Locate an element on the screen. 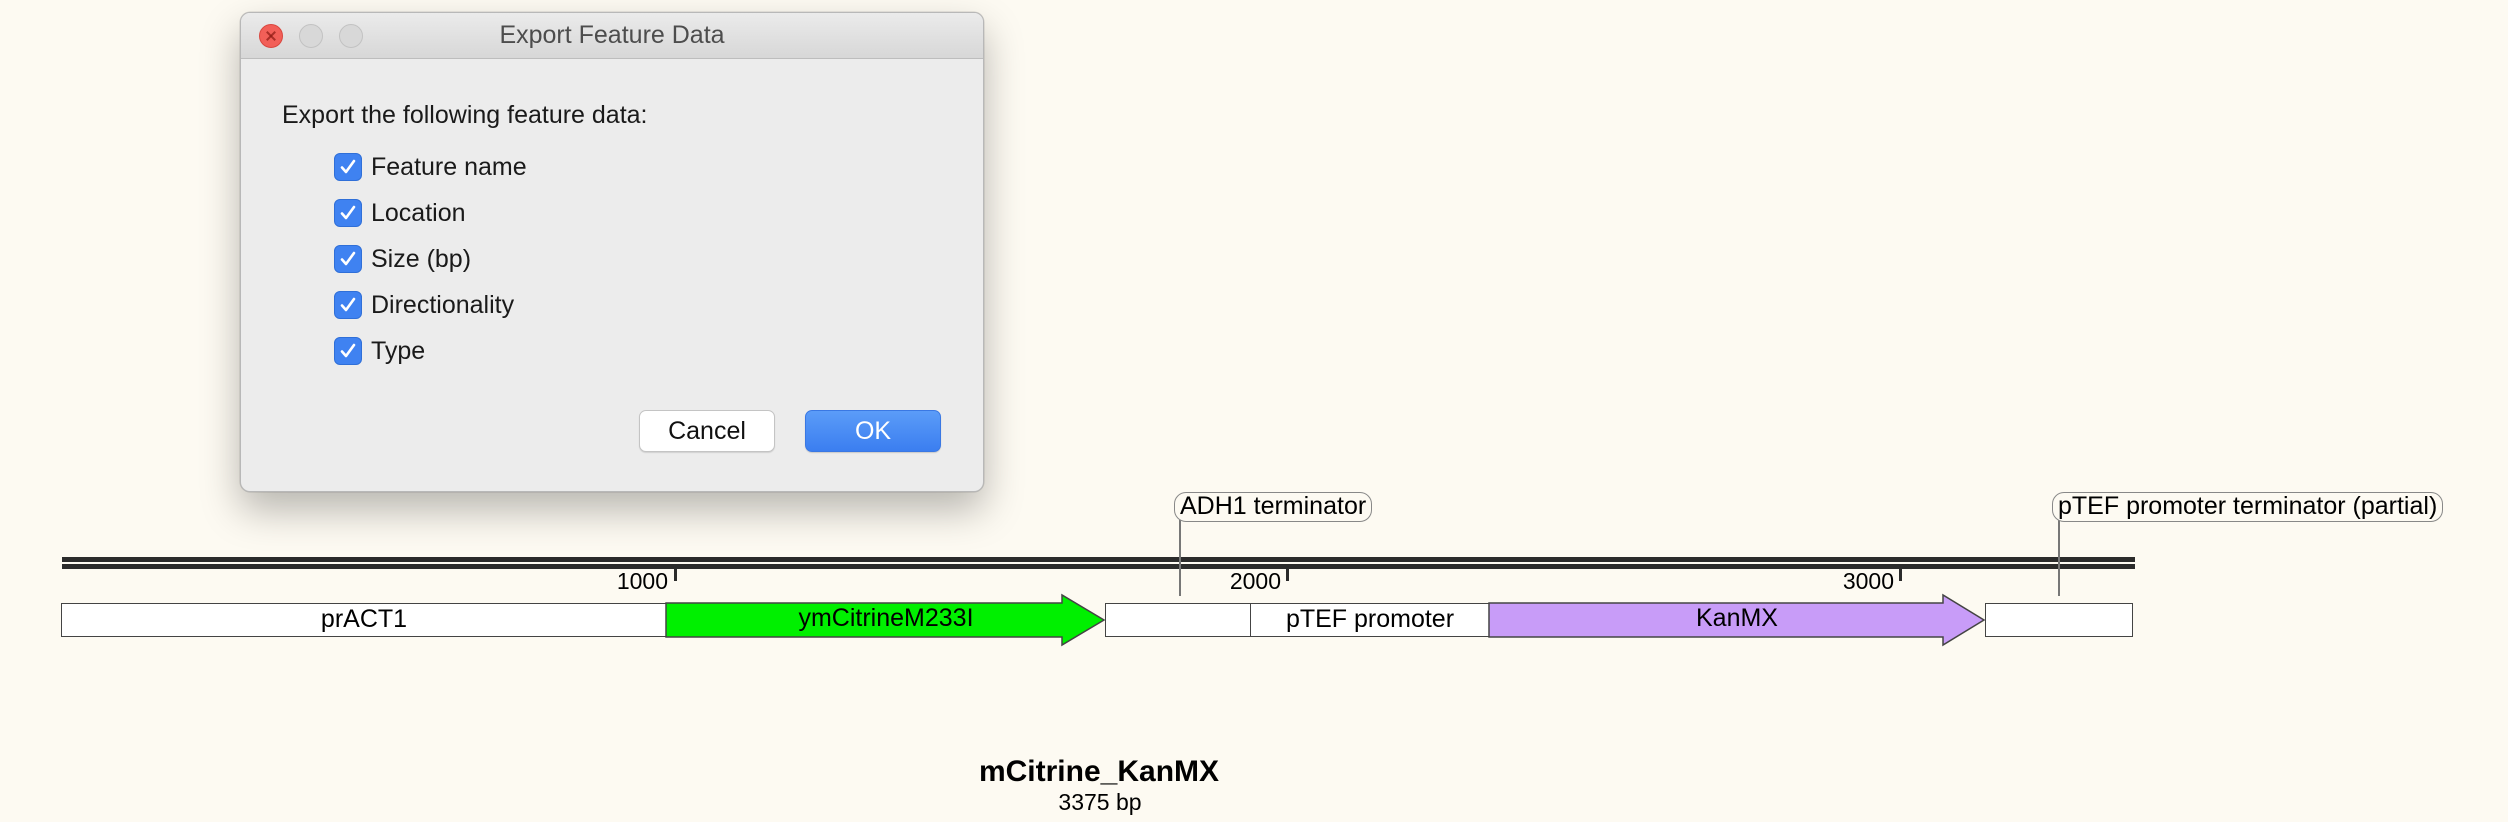 Image resolution: width=2508 pixels, height=822 pixels. ruler-tick-label: 3000 is located at coordinates (1868, 581).